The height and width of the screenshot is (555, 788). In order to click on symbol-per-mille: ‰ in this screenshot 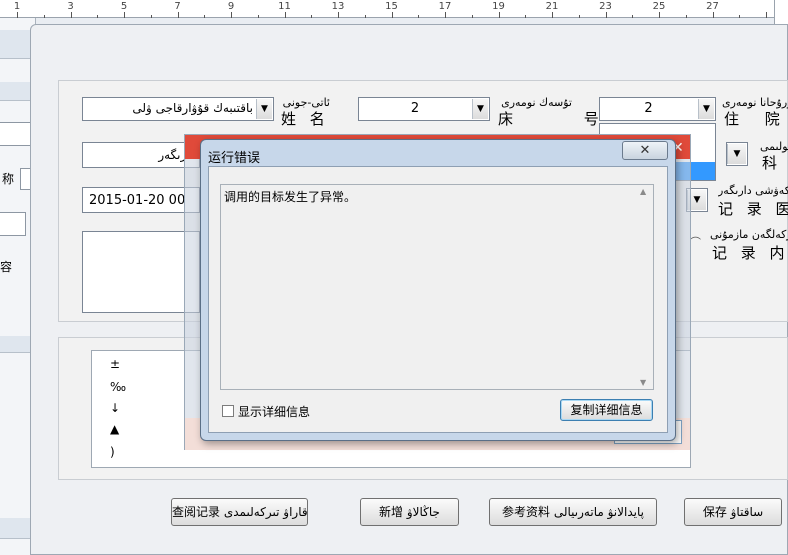, I will do `click(118, 387)`.